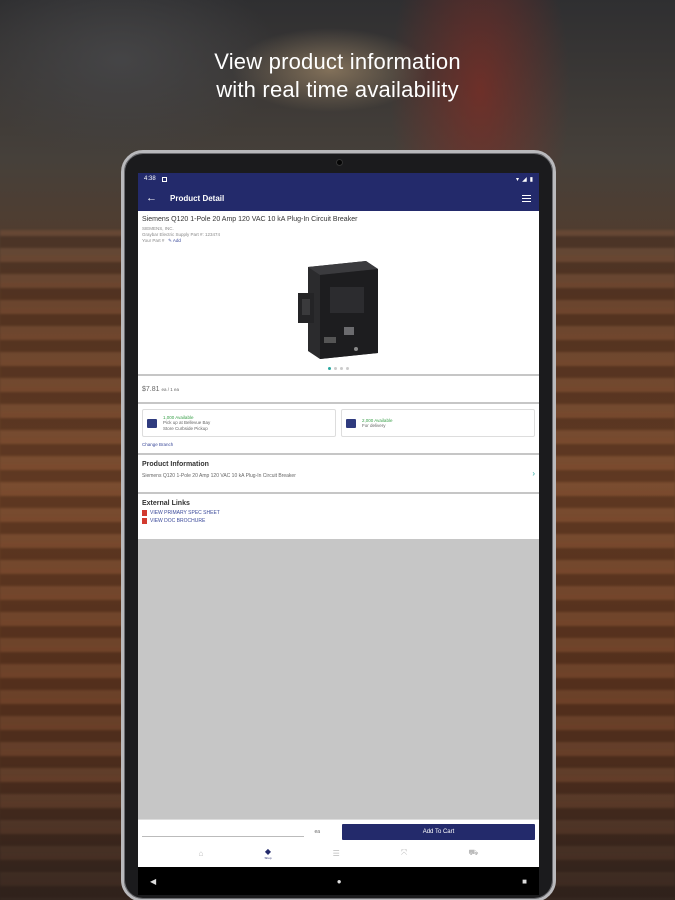 This screenshot has width=675, height=900. I want to click on bottom-panel: ea Add To Cart ⌂ ◆ Shop ☰ ⤧ ⛟, so click(338, 843).